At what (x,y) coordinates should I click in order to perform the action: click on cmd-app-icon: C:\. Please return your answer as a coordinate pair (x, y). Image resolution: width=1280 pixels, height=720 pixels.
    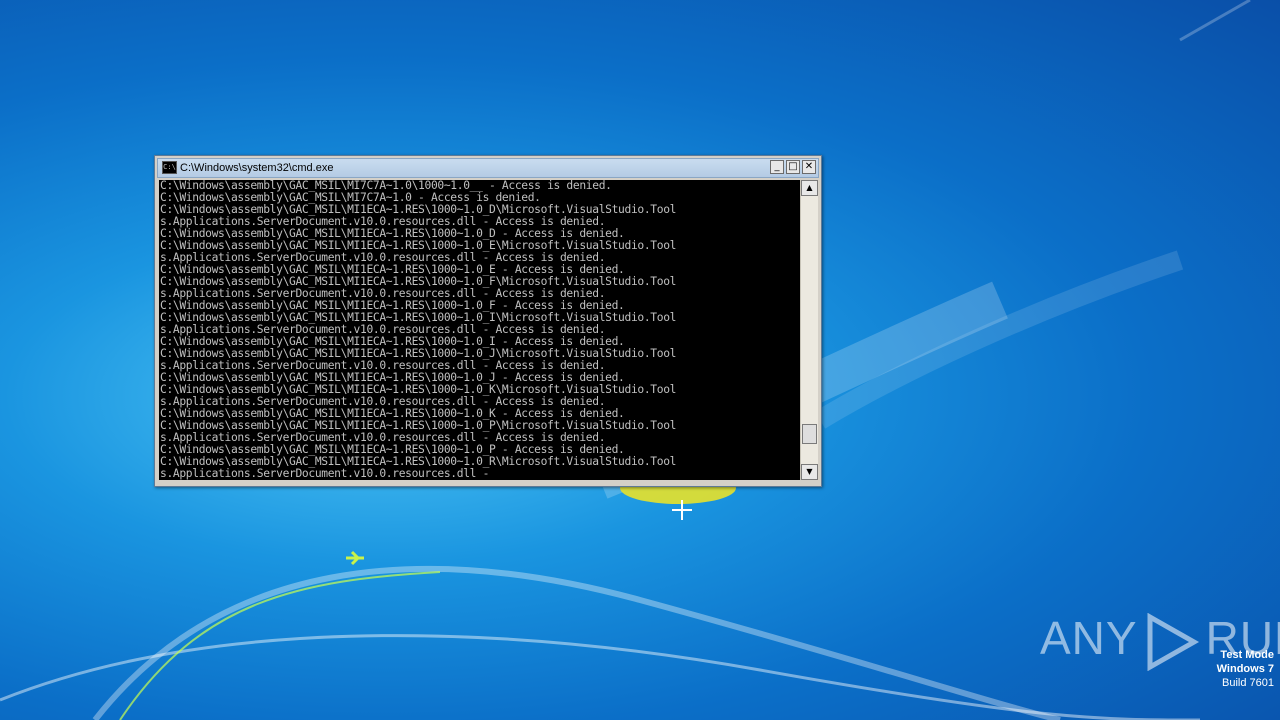
    Looking at the image, I should click on (169, 167).